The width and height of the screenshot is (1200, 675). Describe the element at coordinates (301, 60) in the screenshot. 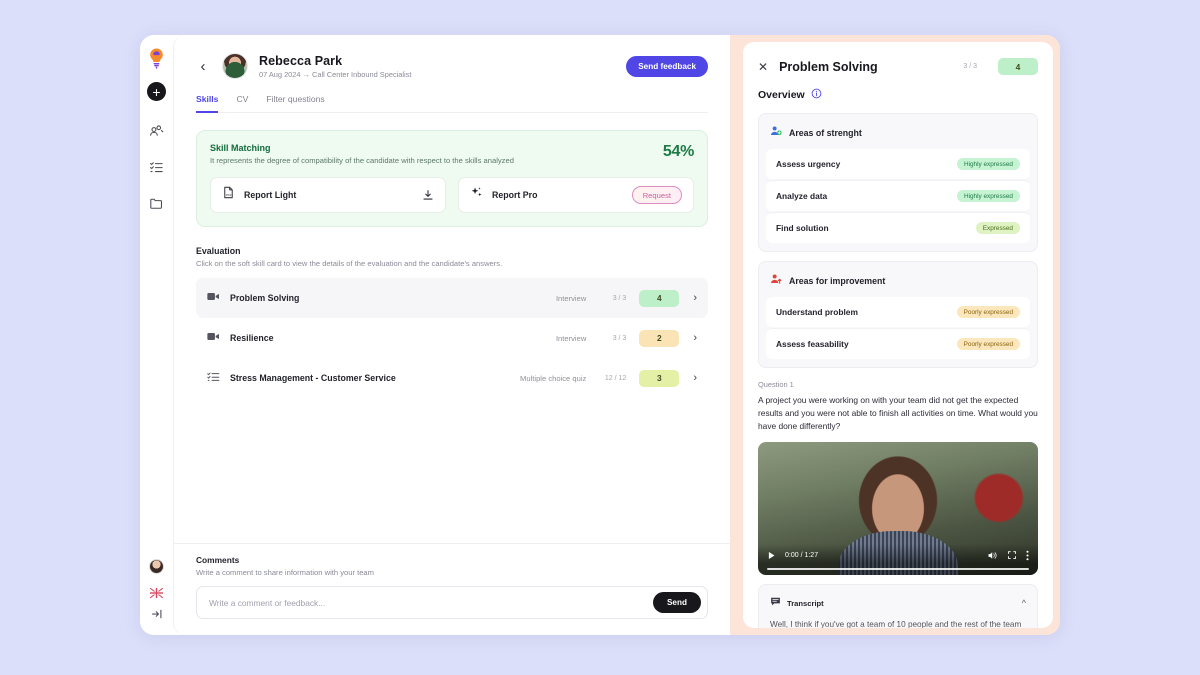

I see `candidate-name: Rebecca Park` at that location.